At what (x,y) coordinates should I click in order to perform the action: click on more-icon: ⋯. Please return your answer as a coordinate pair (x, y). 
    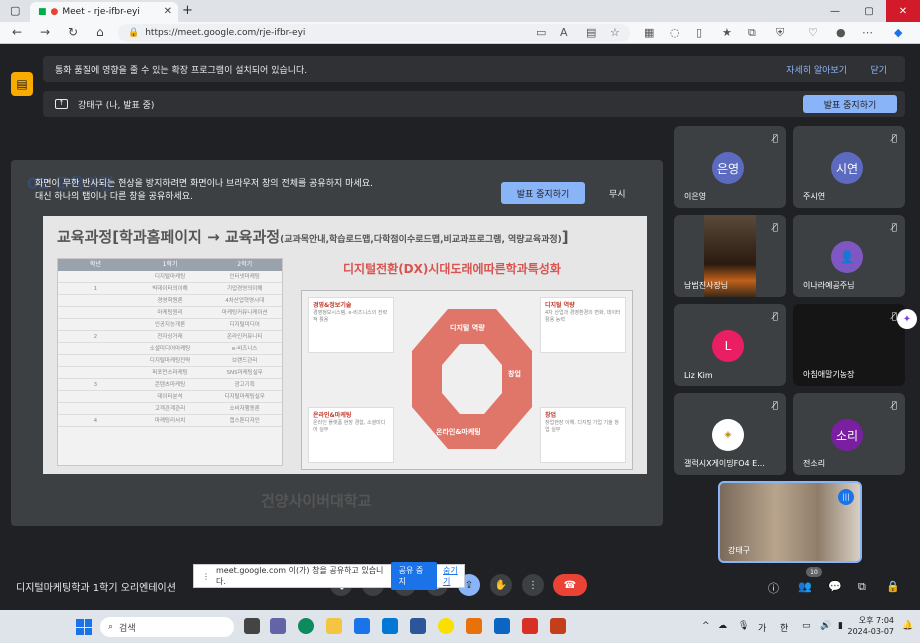
    Looking at the image, I should click on (867, 32).